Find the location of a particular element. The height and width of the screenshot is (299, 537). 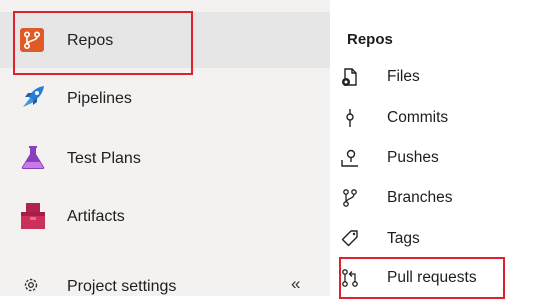

submenu-item-pushes: Pushes is located at coordinates (433, 158).